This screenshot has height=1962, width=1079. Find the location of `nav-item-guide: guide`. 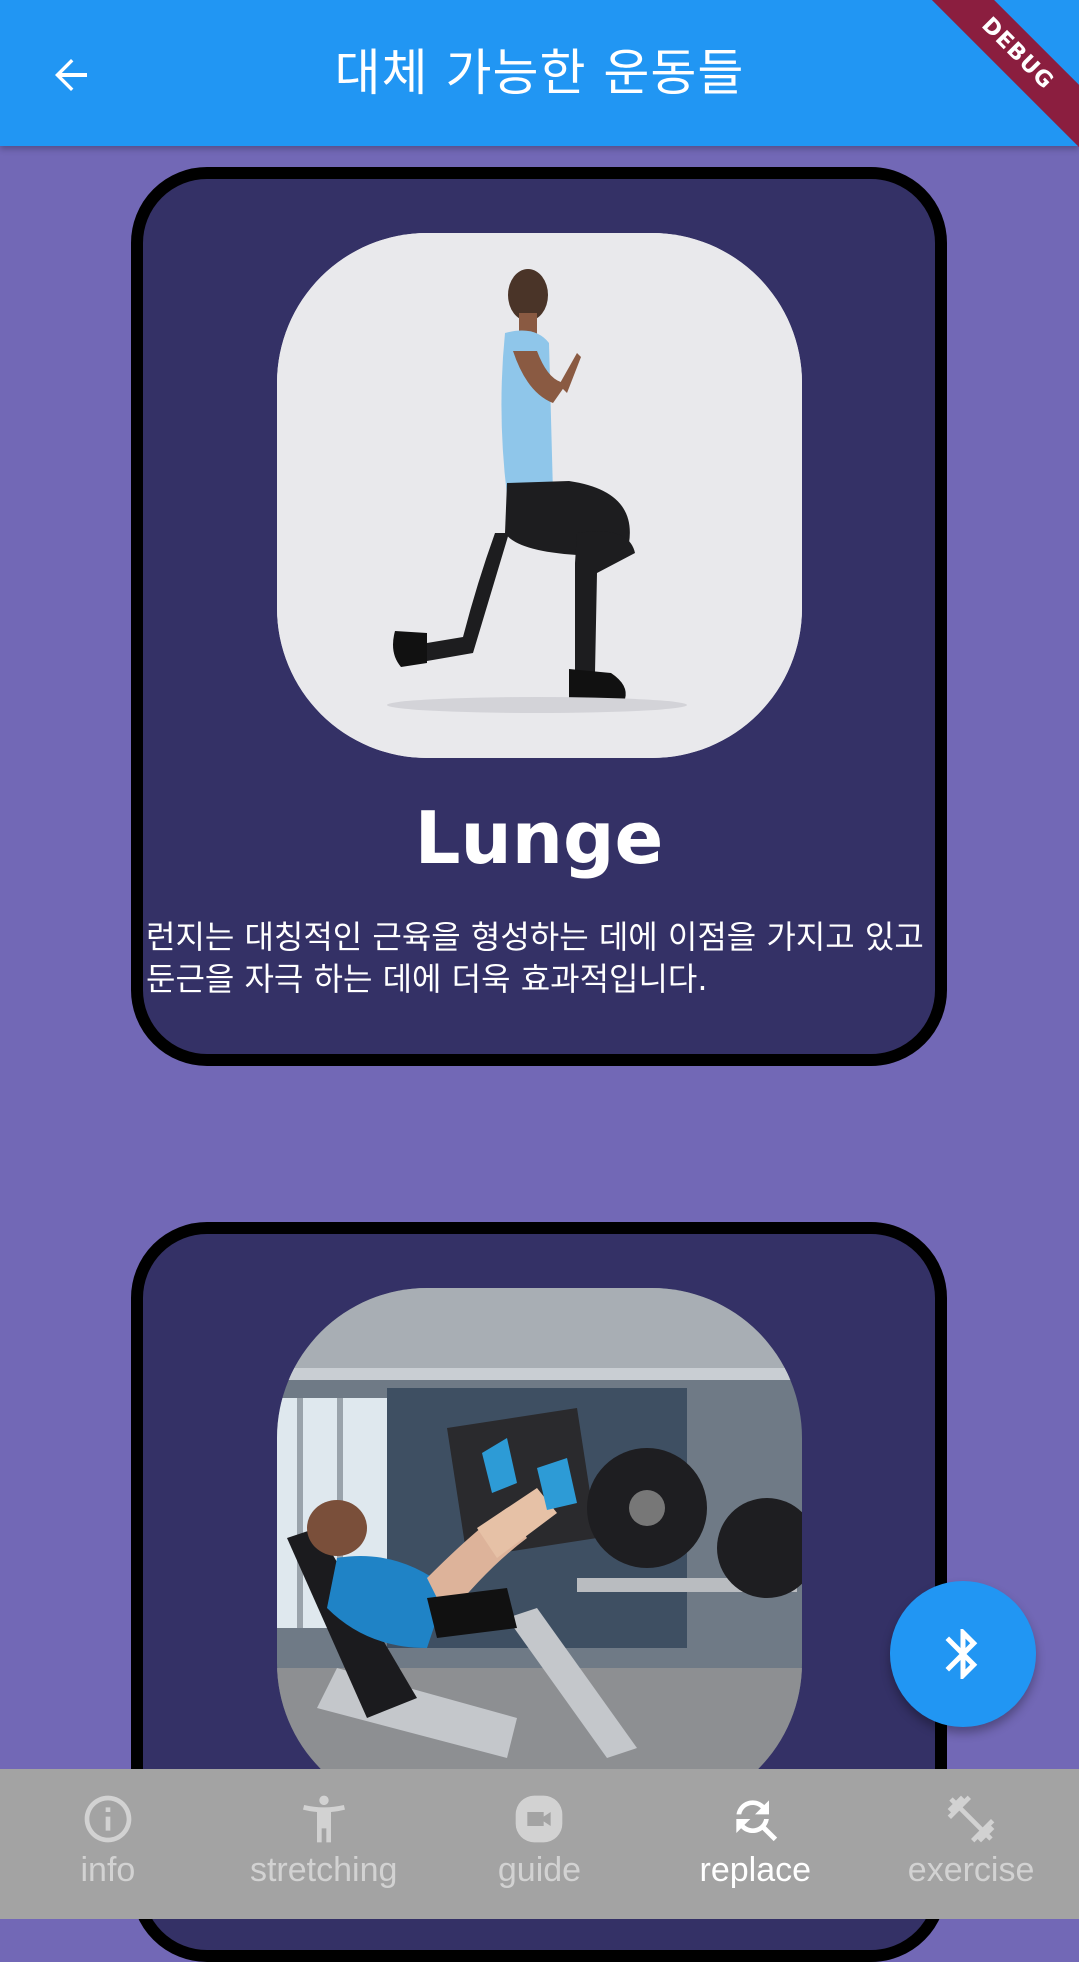

nav-item-guide: guide is located at coordinates (540, 1844).